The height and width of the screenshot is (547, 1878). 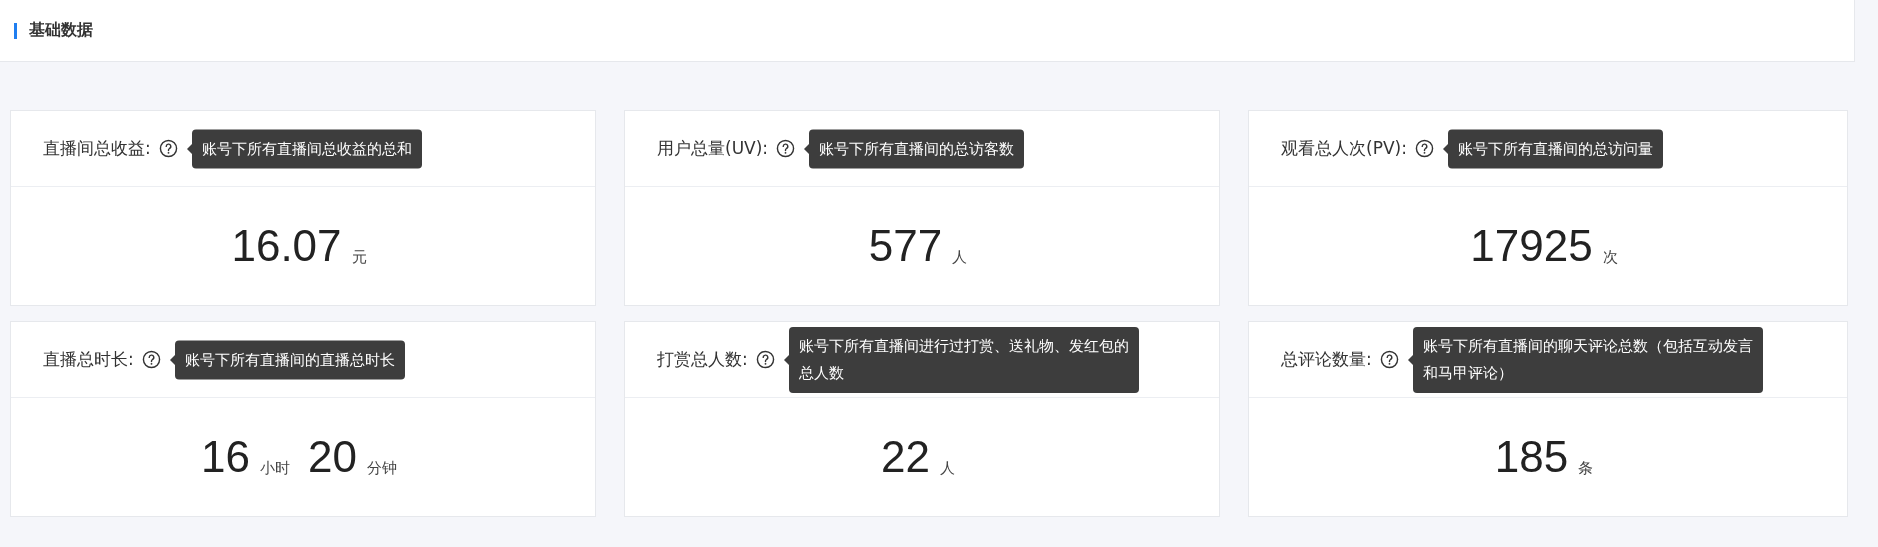 I want to click on stat-value: 20, so click(x=332, y=457).